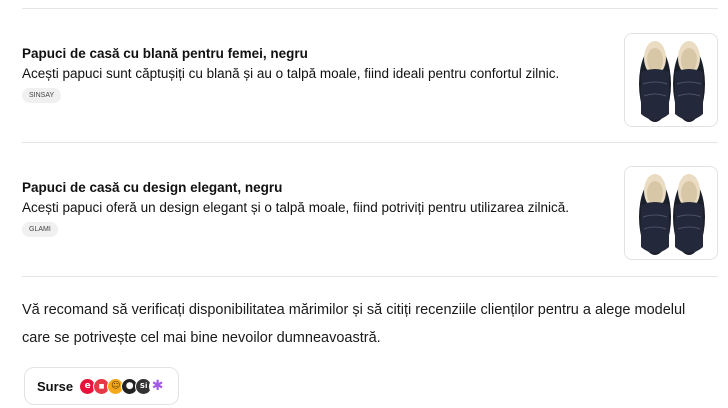 Image resolution: width=728 pixels, height=408 pixels. What do you see at coordinates (42, 95) in the screenshot?
I see `source-badge: SINSAY` at bounding box center [42, 95].